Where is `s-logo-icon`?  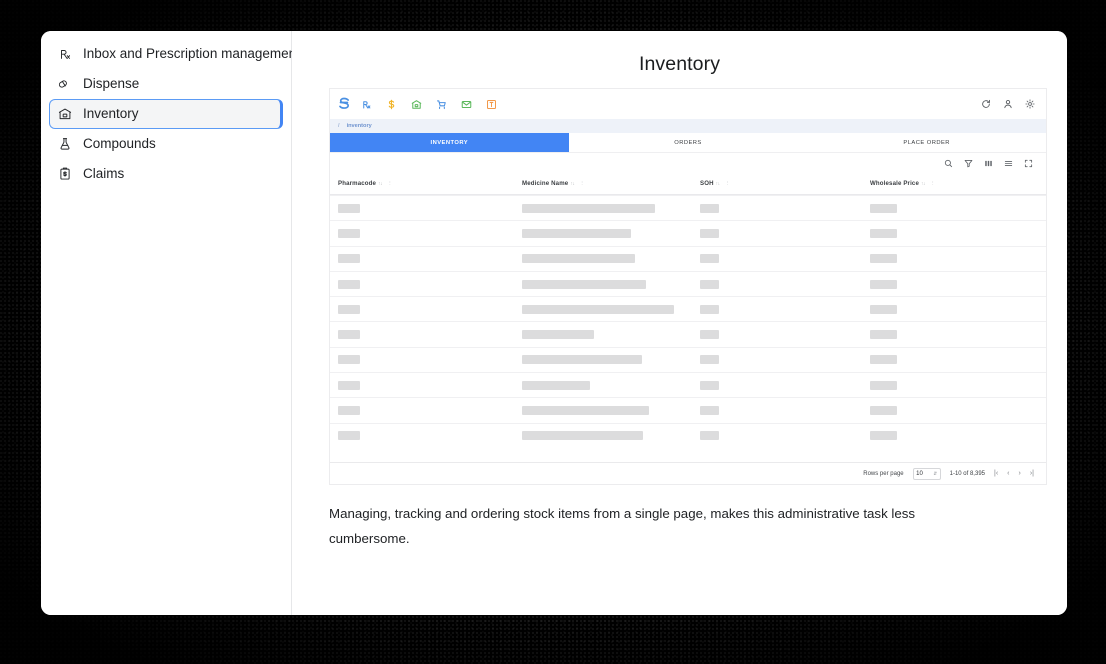 s-logo-icon is located at coordinates (344, 104).